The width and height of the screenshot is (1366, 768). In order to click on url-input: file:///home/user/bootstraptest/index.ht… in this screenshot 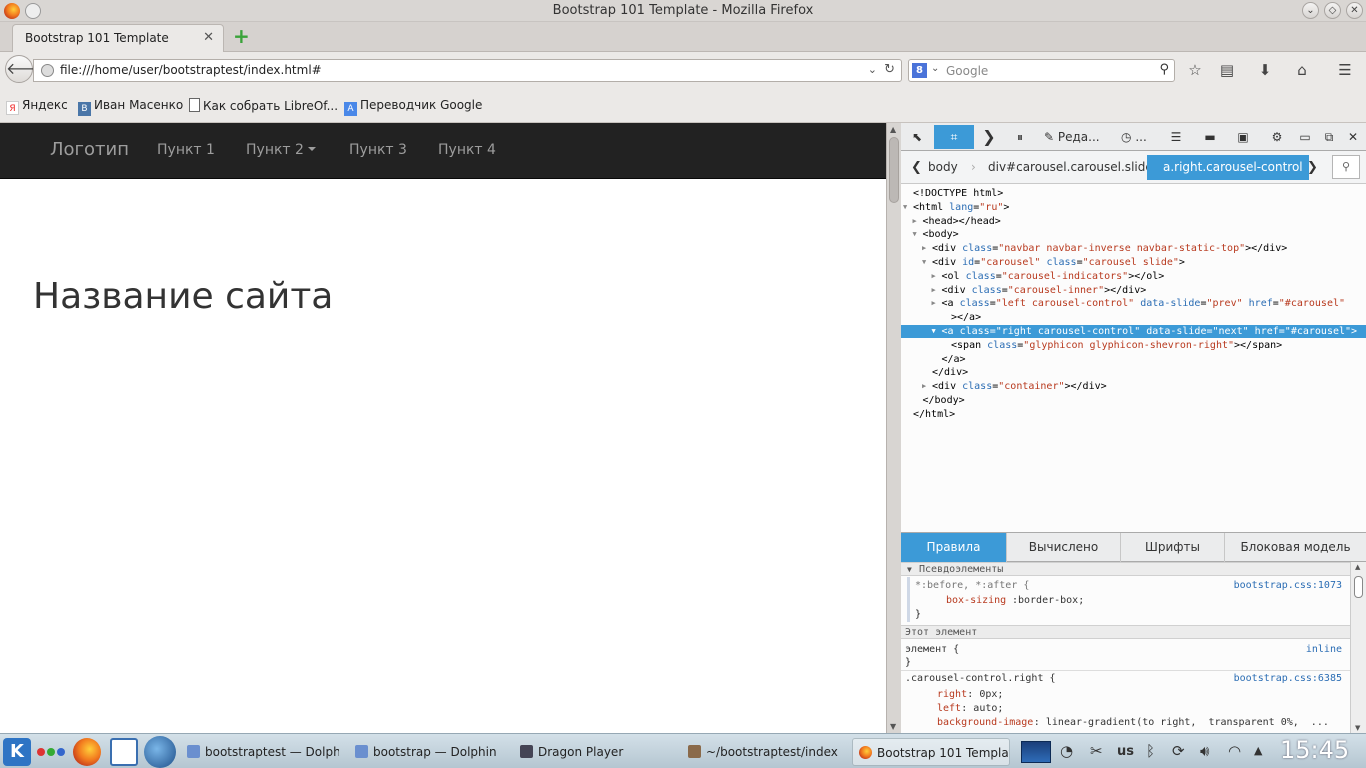, I will do `click(191, 70)`.